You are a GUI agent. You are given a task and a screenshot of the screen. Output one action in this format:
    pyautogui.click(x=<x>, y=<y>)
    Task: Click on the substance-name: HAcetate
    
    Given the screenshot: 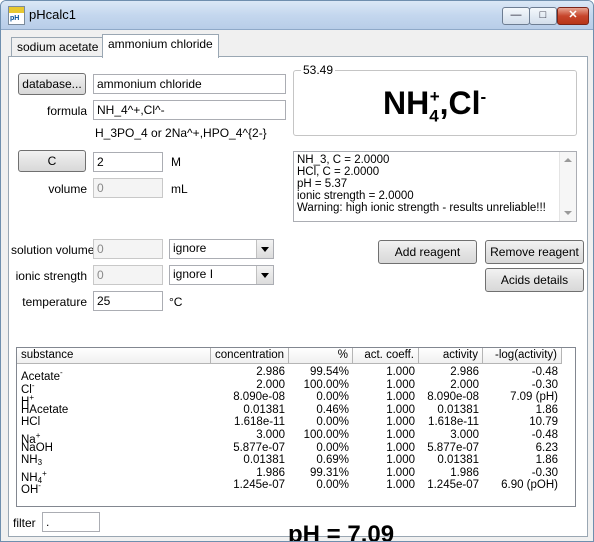 What is the action you would take?
    pyautogui.click(x=45, y=409)
    